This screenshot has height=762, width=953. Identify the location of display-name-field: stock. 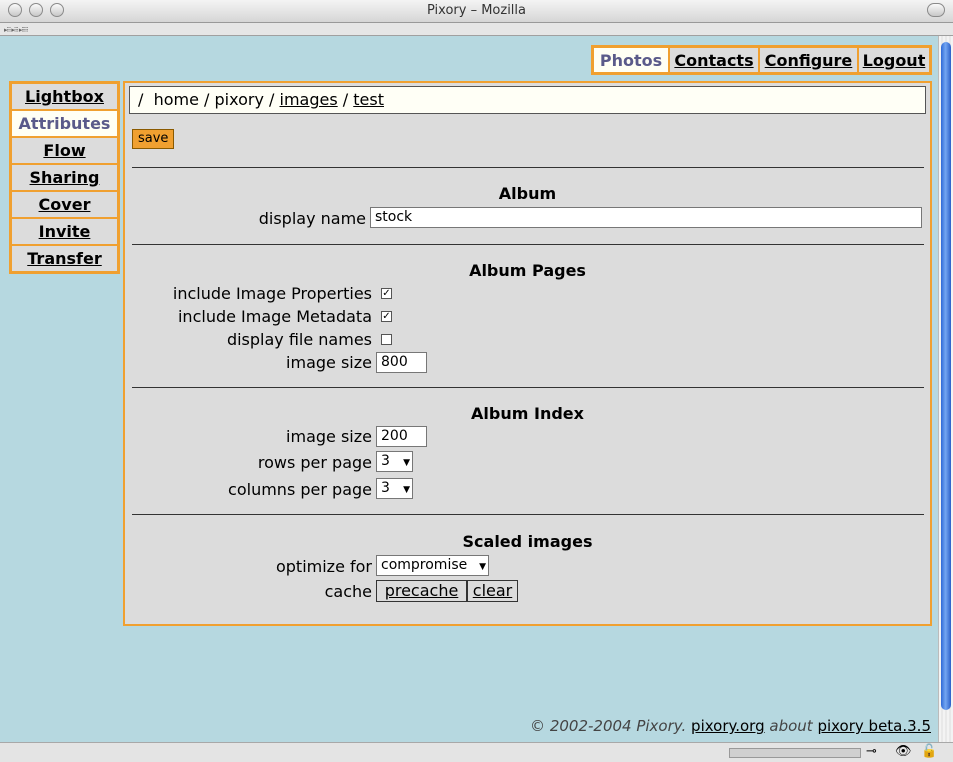
(646, 217).